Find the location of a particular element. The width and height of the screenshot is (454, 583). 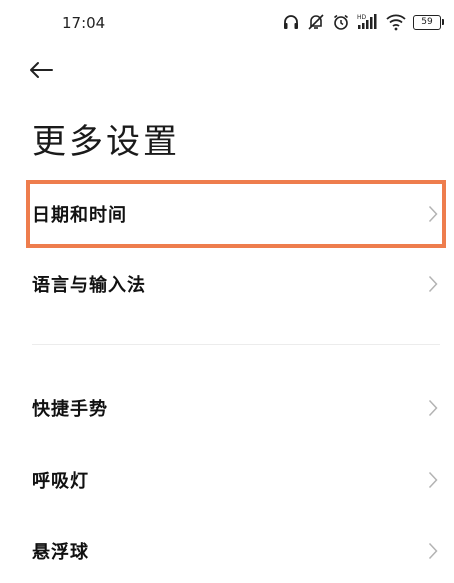

settings-item-gestures: 快捷手势 is located at coordinates (227, 408).